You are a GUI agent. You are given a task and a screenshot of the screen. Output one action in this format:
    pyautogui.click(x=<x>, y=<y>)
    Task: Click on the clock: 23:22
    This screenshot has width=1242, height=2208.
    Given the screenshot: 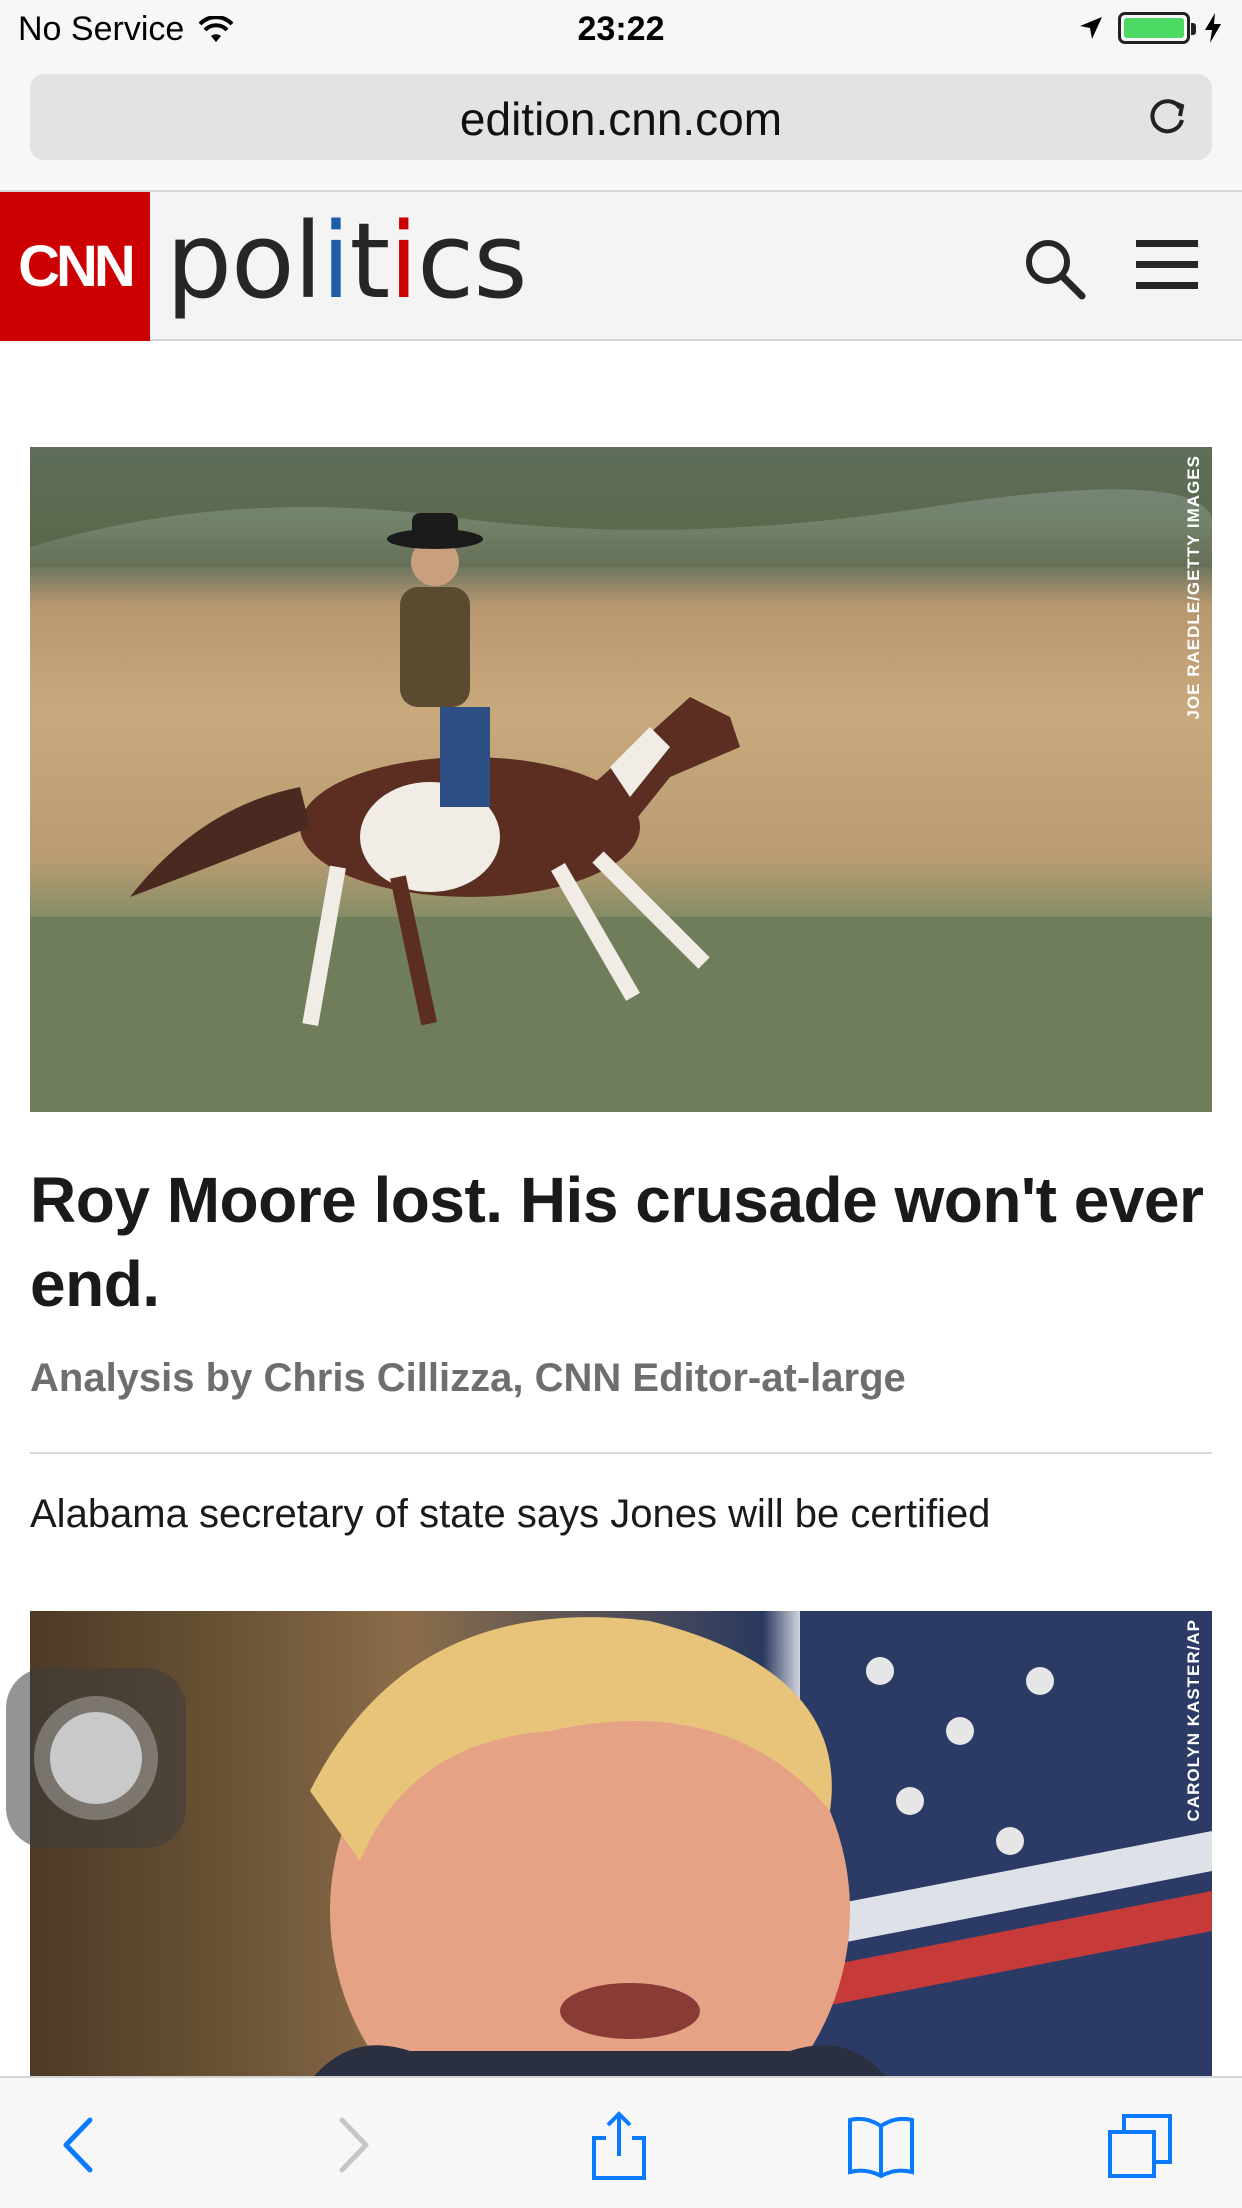 What is the action you would take?
    pyautogui.click(x=621, y=29)
    